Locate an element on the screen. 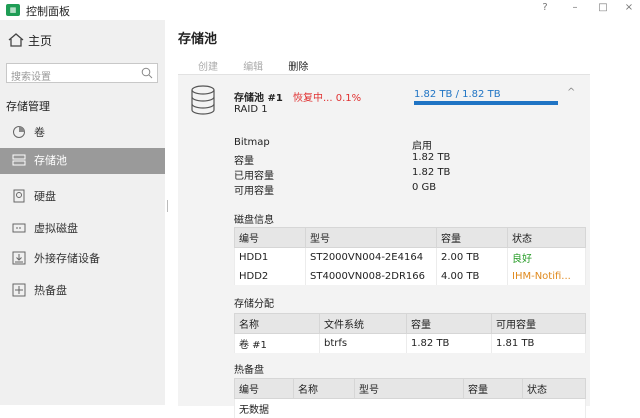  external-storage-icon is located at coordinates (19, 256).